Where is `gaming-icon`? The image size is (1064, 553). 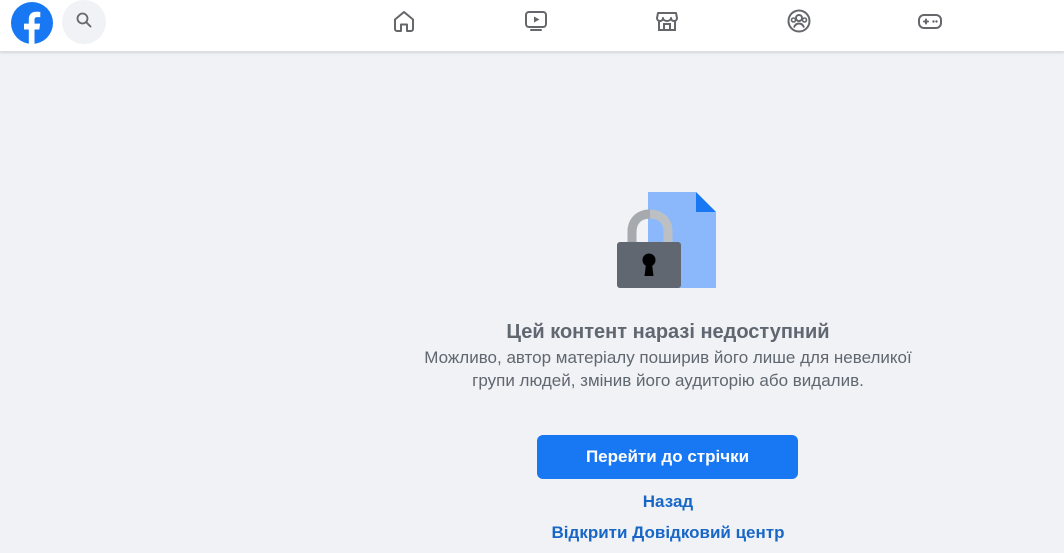 gaming-icon is located at coordinates (930, 23).